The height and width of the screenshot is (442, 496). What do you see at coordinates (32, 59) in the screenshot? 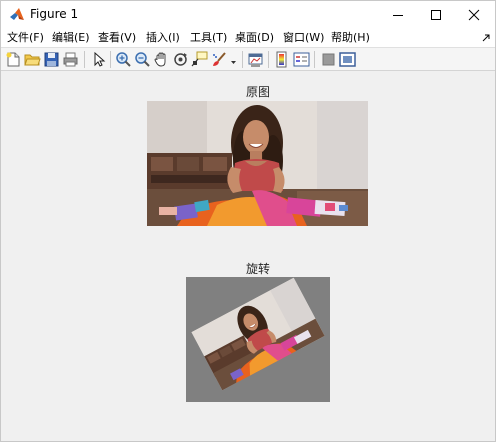
I see `open-file-icon` at bounding box center [32, 59].